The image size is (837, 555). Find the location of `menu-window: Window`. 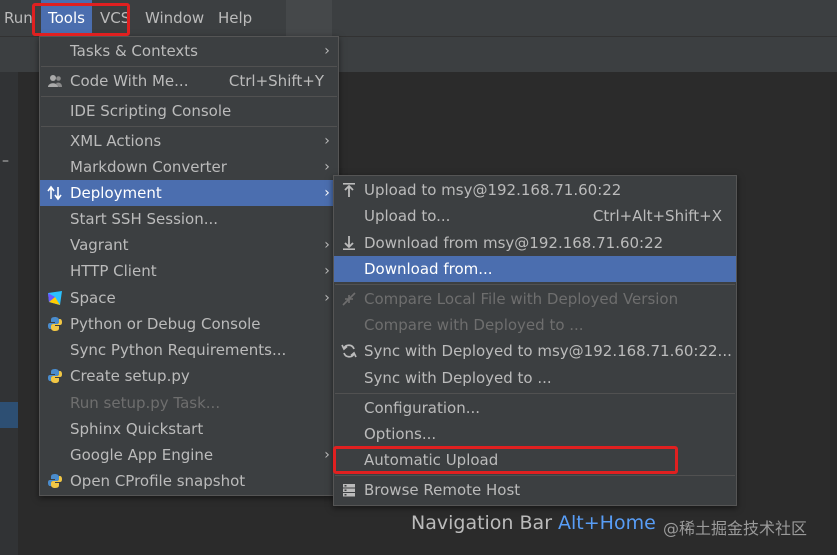

menu-window: Window is located at coordinates (174, 18).